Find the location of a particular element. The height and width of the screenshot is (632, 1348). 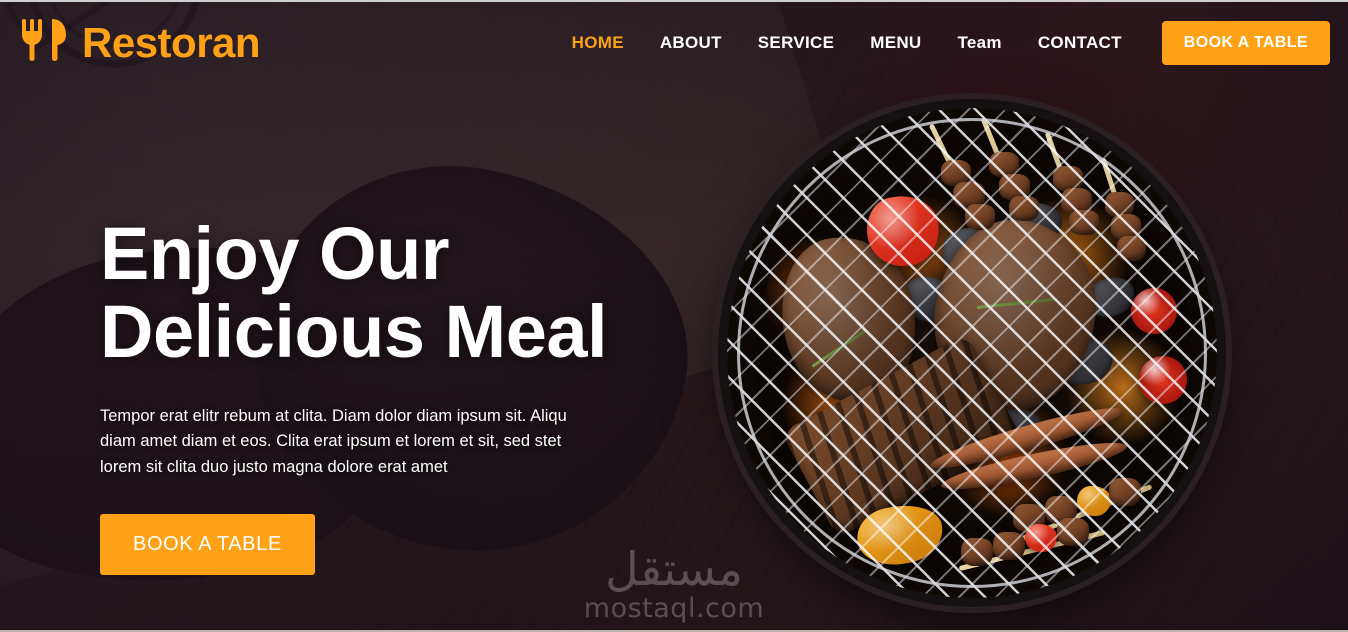

fork-and-knife-icon is located at coordinates (47, 42).